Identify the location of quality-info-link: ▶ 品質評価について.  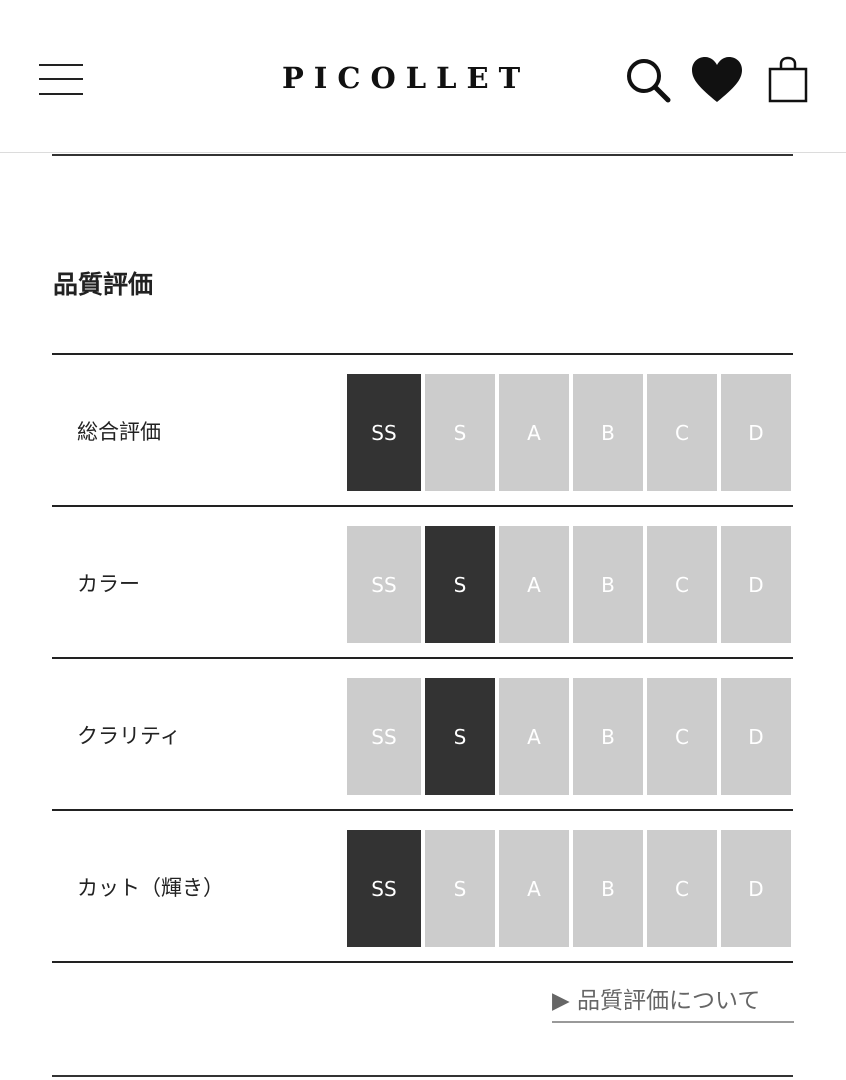
(673, 1004).